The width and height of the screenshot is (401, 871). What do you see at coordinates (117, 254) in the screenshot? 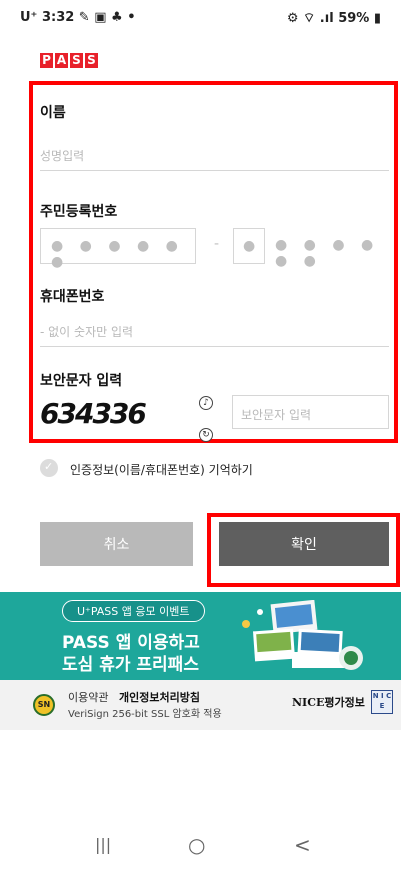
I see `rrn-first-dots: ● ● ● ● ● ●` at bounding box center [117, 254].